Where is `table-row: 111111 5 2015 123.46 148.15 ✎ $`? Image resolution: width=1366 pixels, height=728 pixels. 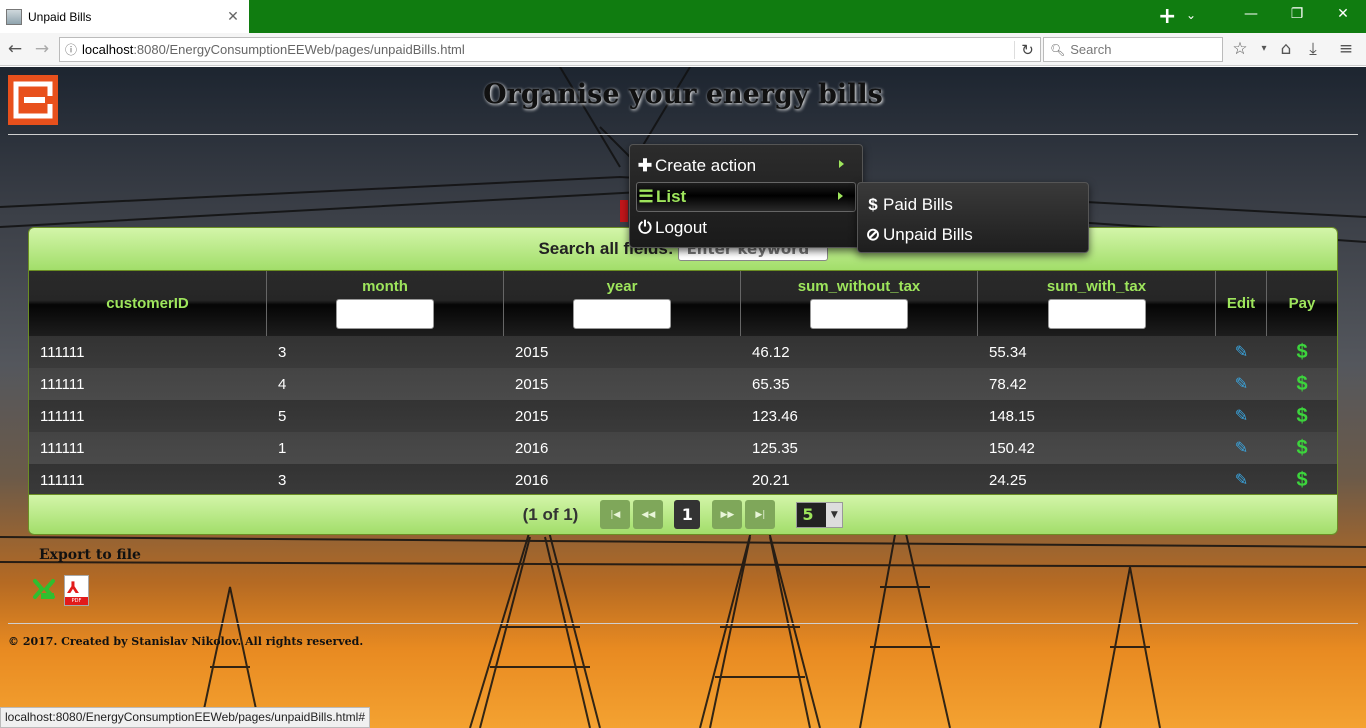
table-row: 111111 5 2015 123.46 148.15 ✎ $ is located at coordinates (683, 416).